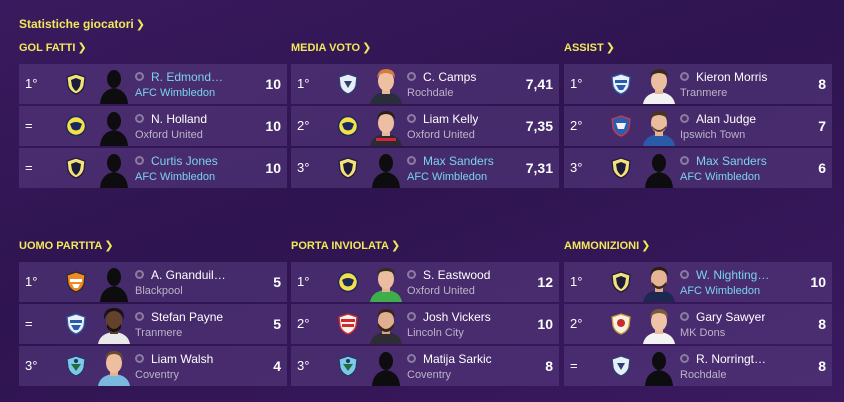 Image resolution: width=844 pixels, height=402 pixels. I want to click on afc-wimbledon-crest-icon, so click(621, 282).